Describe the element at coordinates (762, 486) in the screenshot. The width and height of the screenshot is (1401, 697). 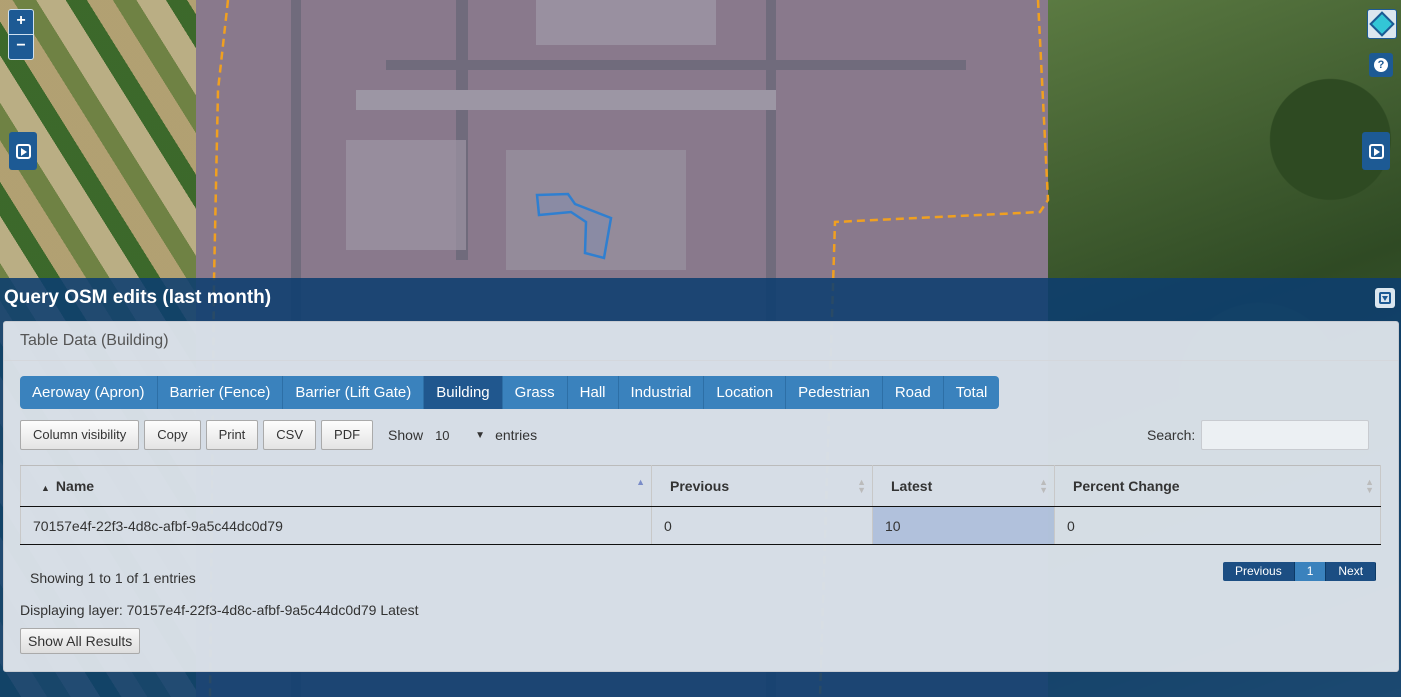
I see `column-header-previous: Previous ▲ ▼` at that location.